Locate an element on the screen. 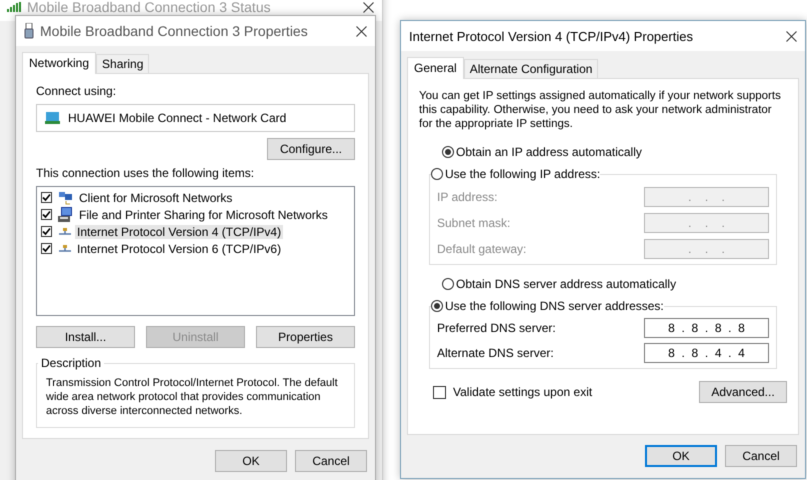  network-card-icon is located at coordinates (52, 118).